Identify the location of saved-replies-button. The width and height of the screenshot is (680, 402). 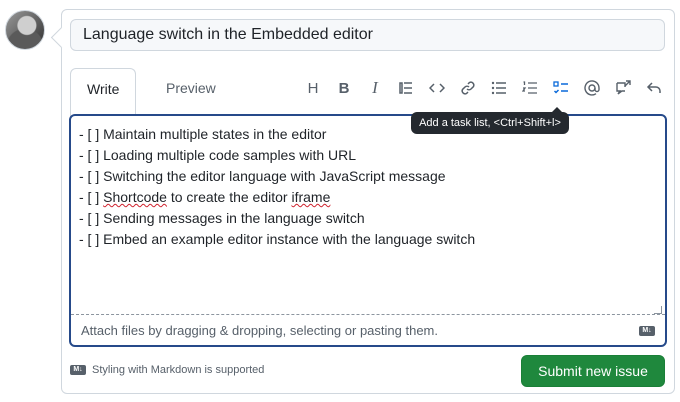
(654, 88).